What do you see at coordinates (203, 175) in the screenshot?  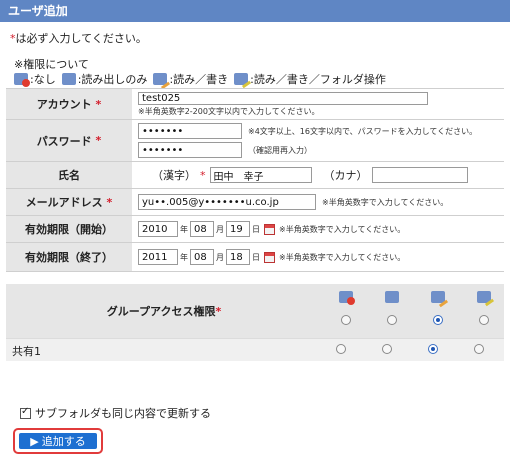 I see `name-required-star: *` at bounding box center [203, 175].